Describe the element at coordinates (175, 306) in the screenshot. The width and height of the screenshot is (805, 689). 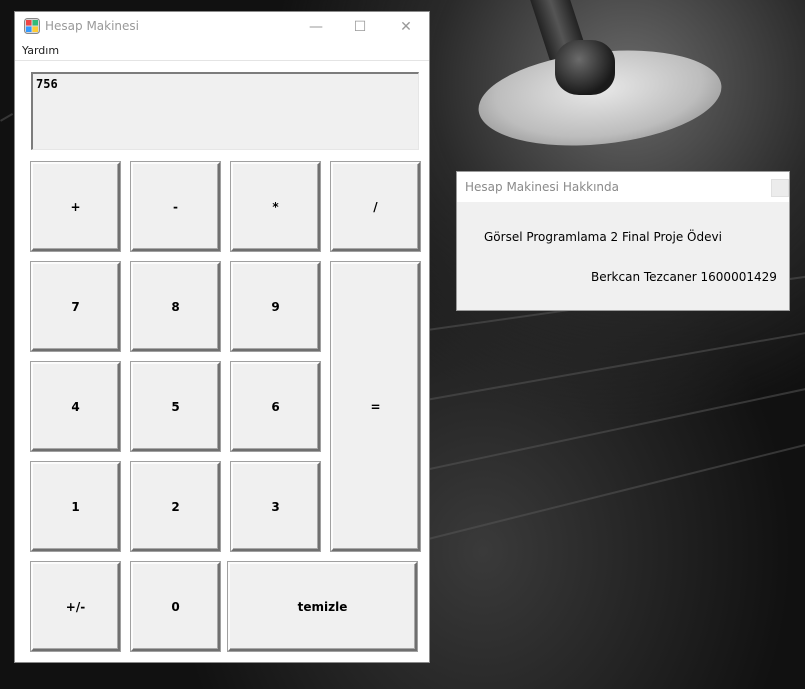
I see `digit-8-button: 8` at that location.